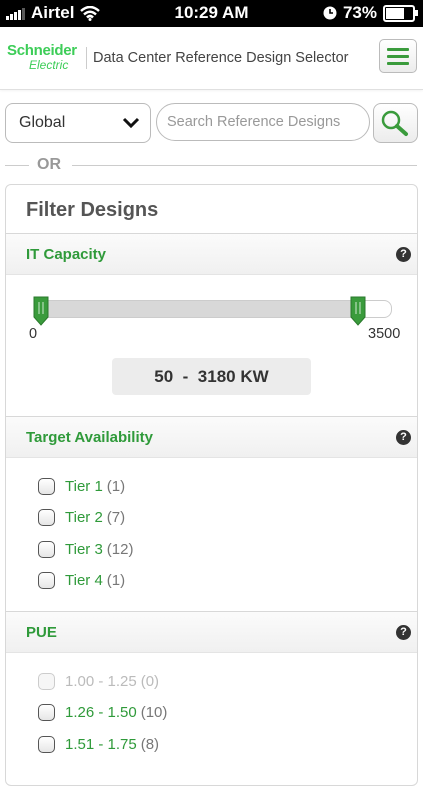  I want to click on capacity-slider-fill, so click(198, 309).